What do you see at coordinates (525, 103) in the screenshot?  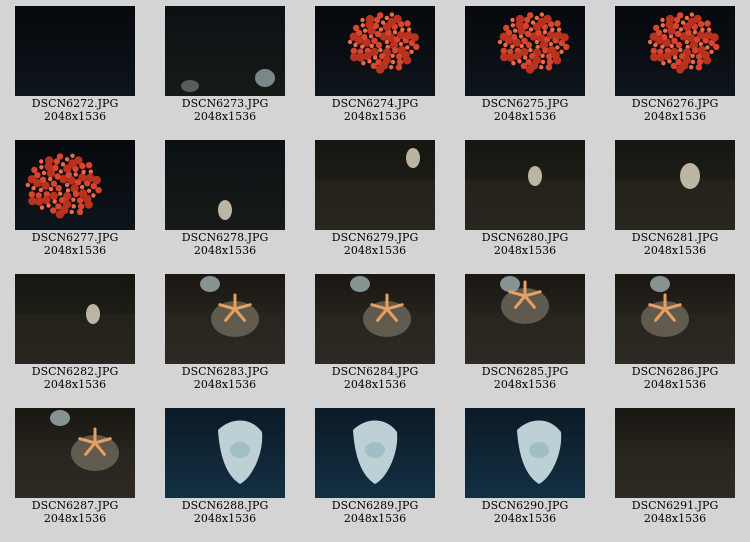 I see `filename-label: DSCN6275.JPG` at bounding box center [525, 103].